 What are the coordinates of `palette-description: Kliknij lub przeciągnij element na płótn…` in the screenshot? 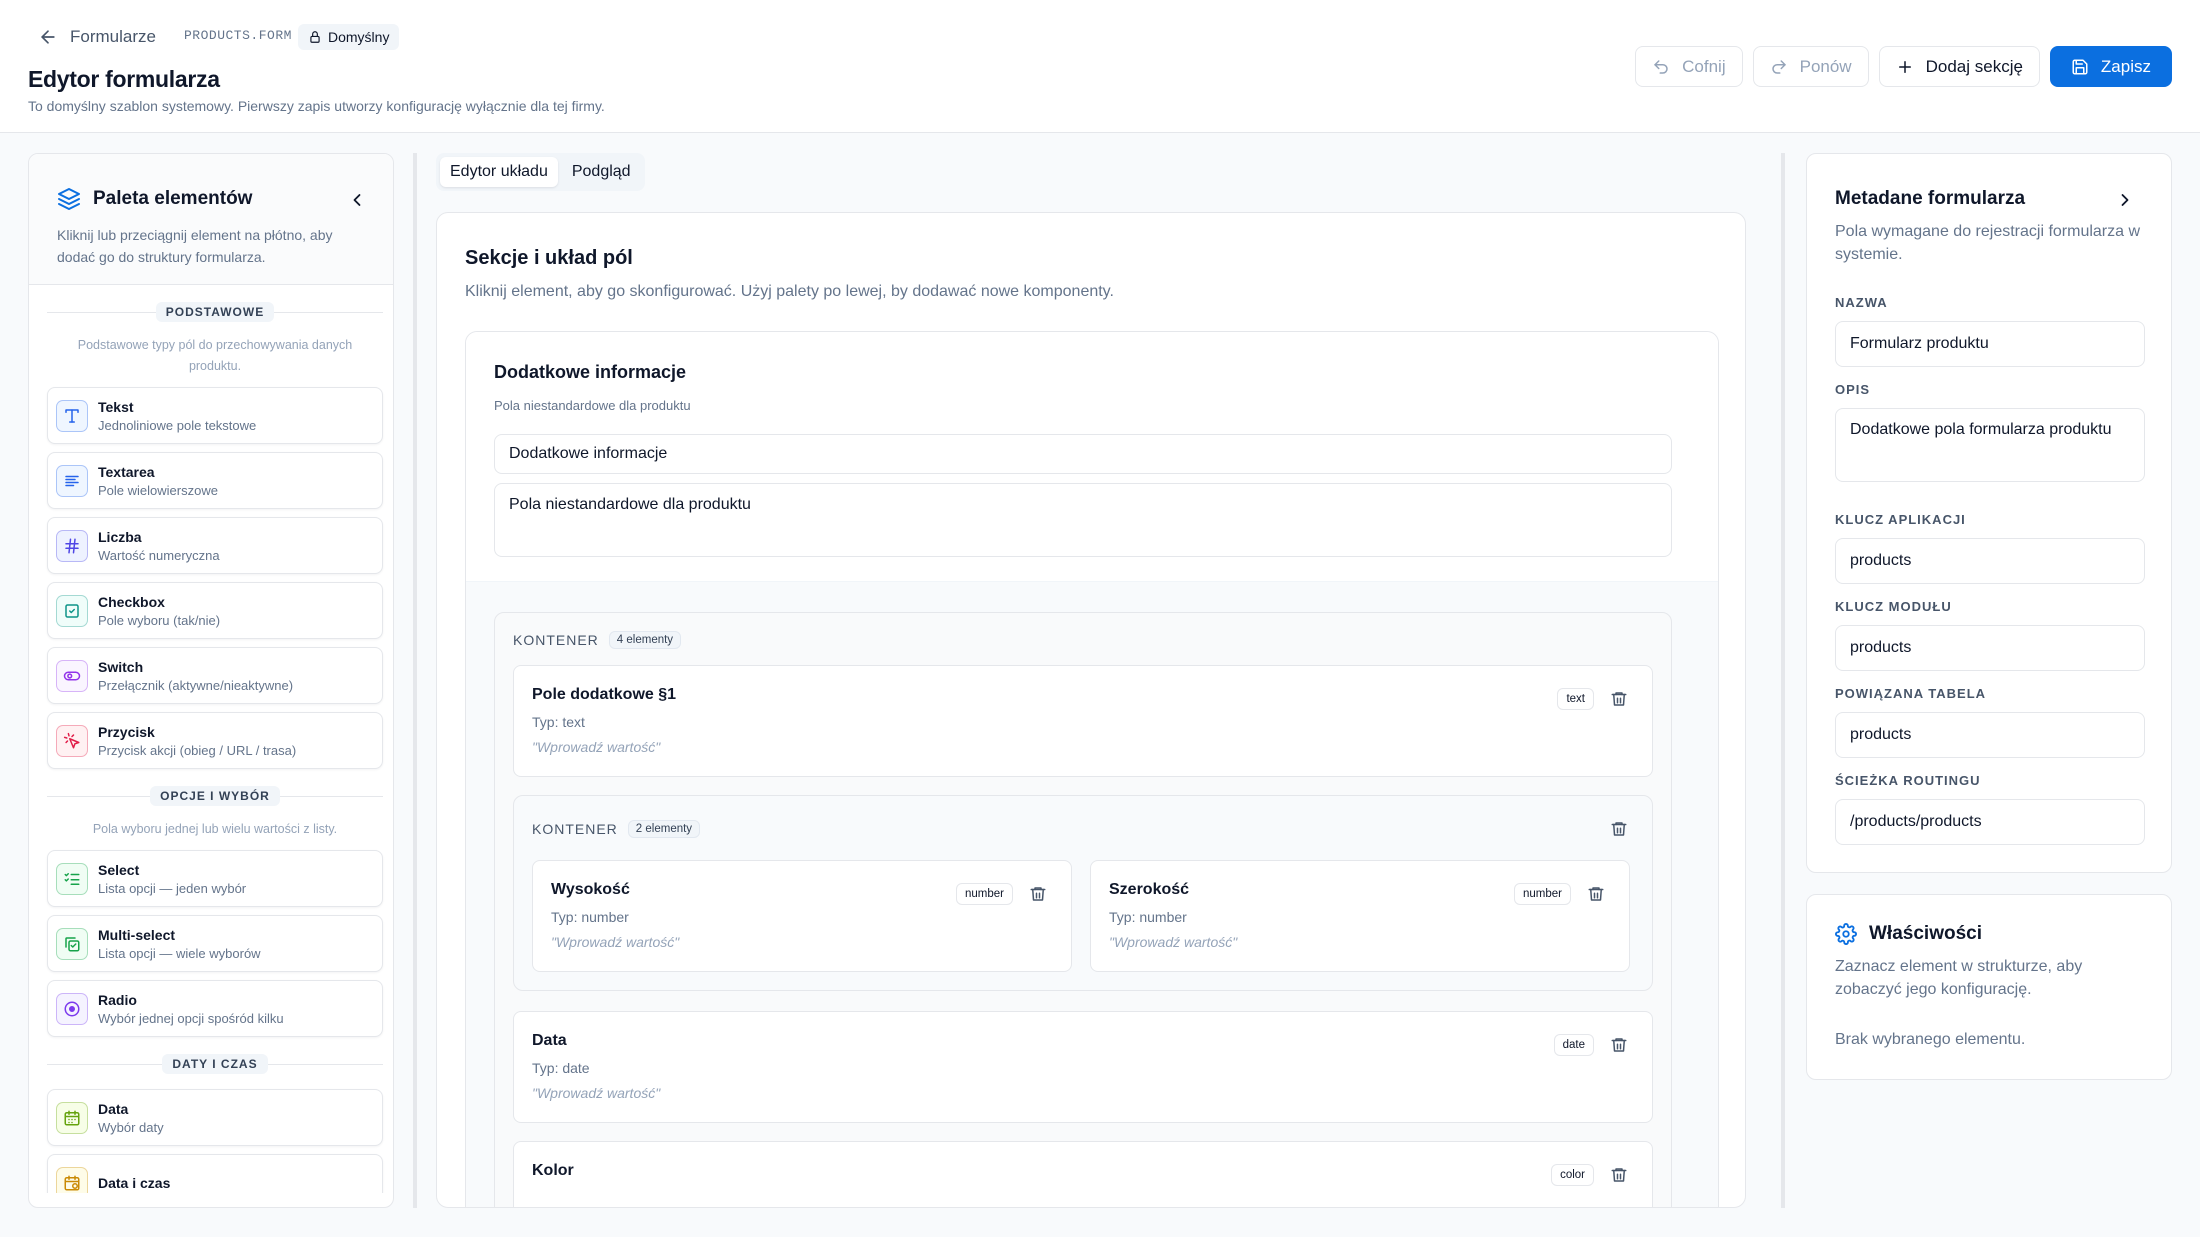 It's located at (195, 246).